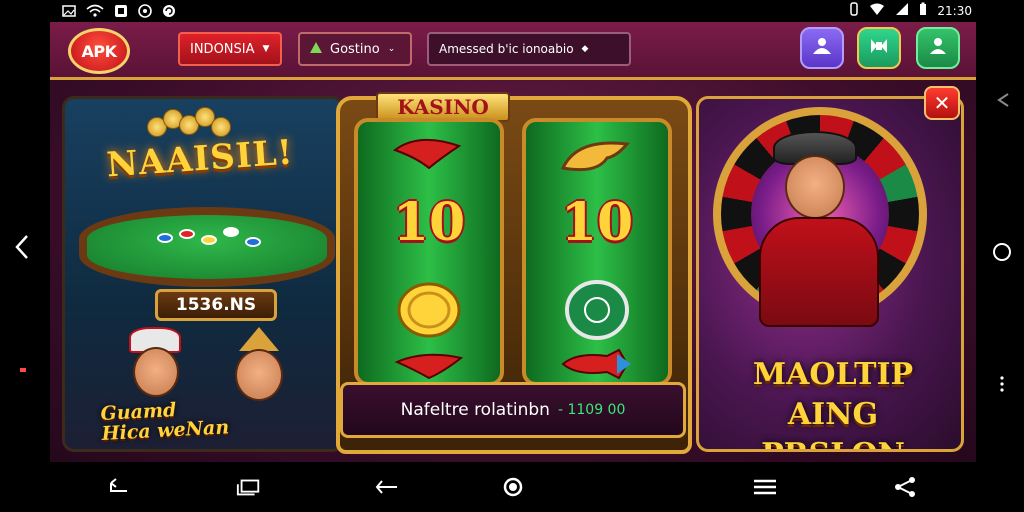 Image resolution: width=1024 pixels, height=512 pixels. Describe the element at coordinates (1002, 254) in the screenshot. I see `home-circle-icon` at that location.